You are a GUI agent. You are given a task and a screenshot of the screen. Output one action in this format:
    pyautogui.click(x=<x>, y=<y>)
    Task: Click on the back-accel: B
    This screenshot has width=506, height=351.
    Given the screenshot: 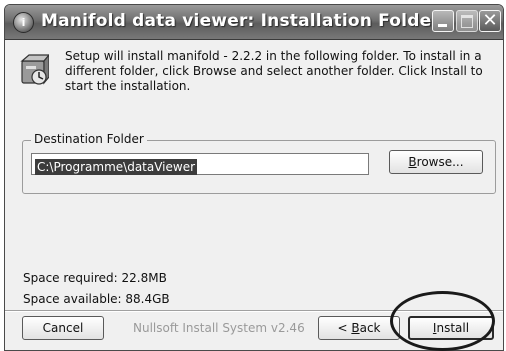 What is the action you would take?
    pyautogui.click(x=355, y=328)
    